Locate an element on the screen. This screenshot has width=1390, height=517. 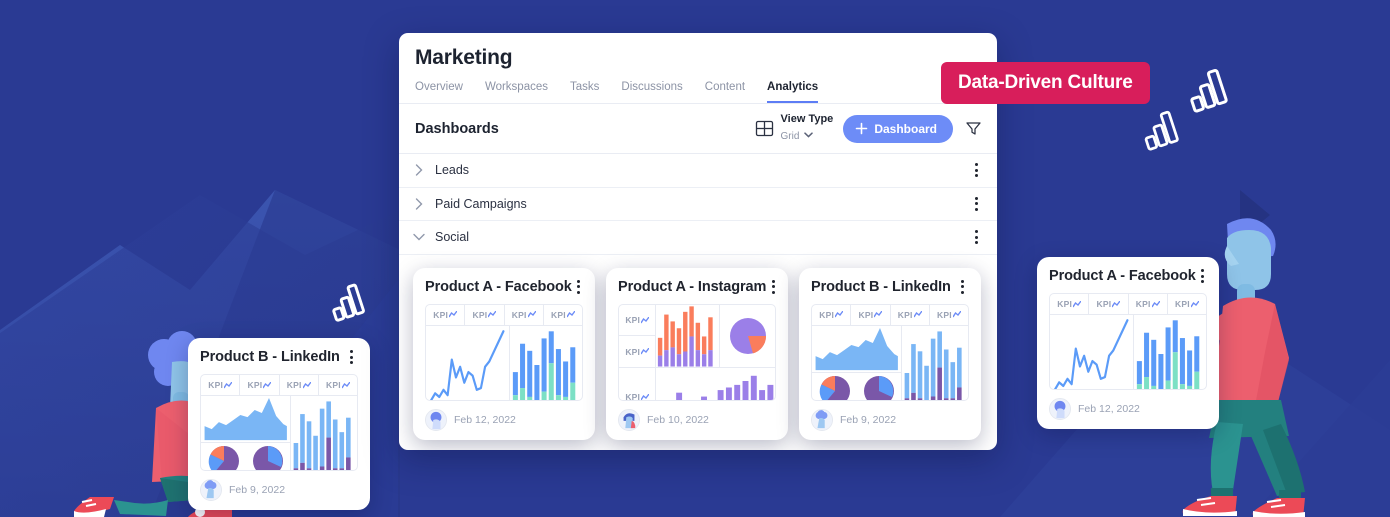
card-date: Feb 9, 2022 is located at coordinates (868, 419).